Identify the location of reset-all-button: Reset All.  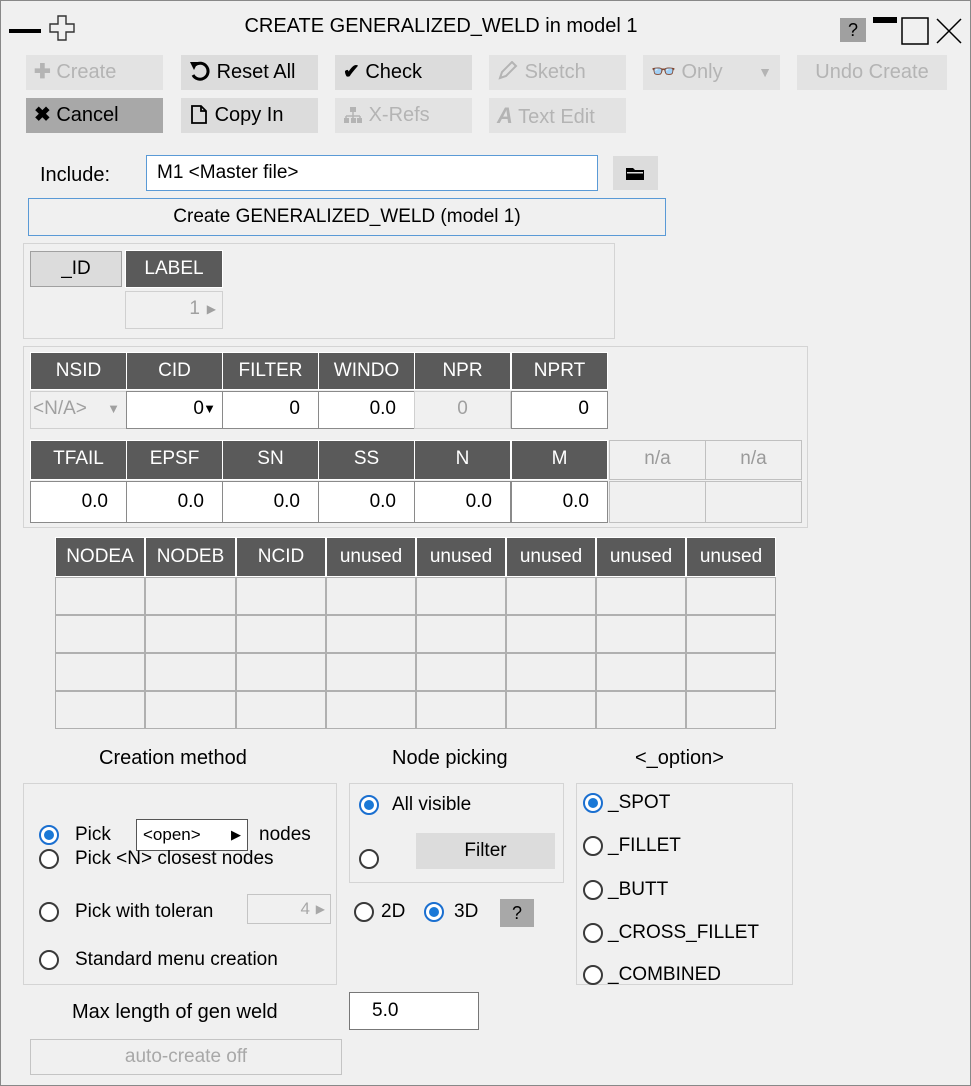
(249, 72).